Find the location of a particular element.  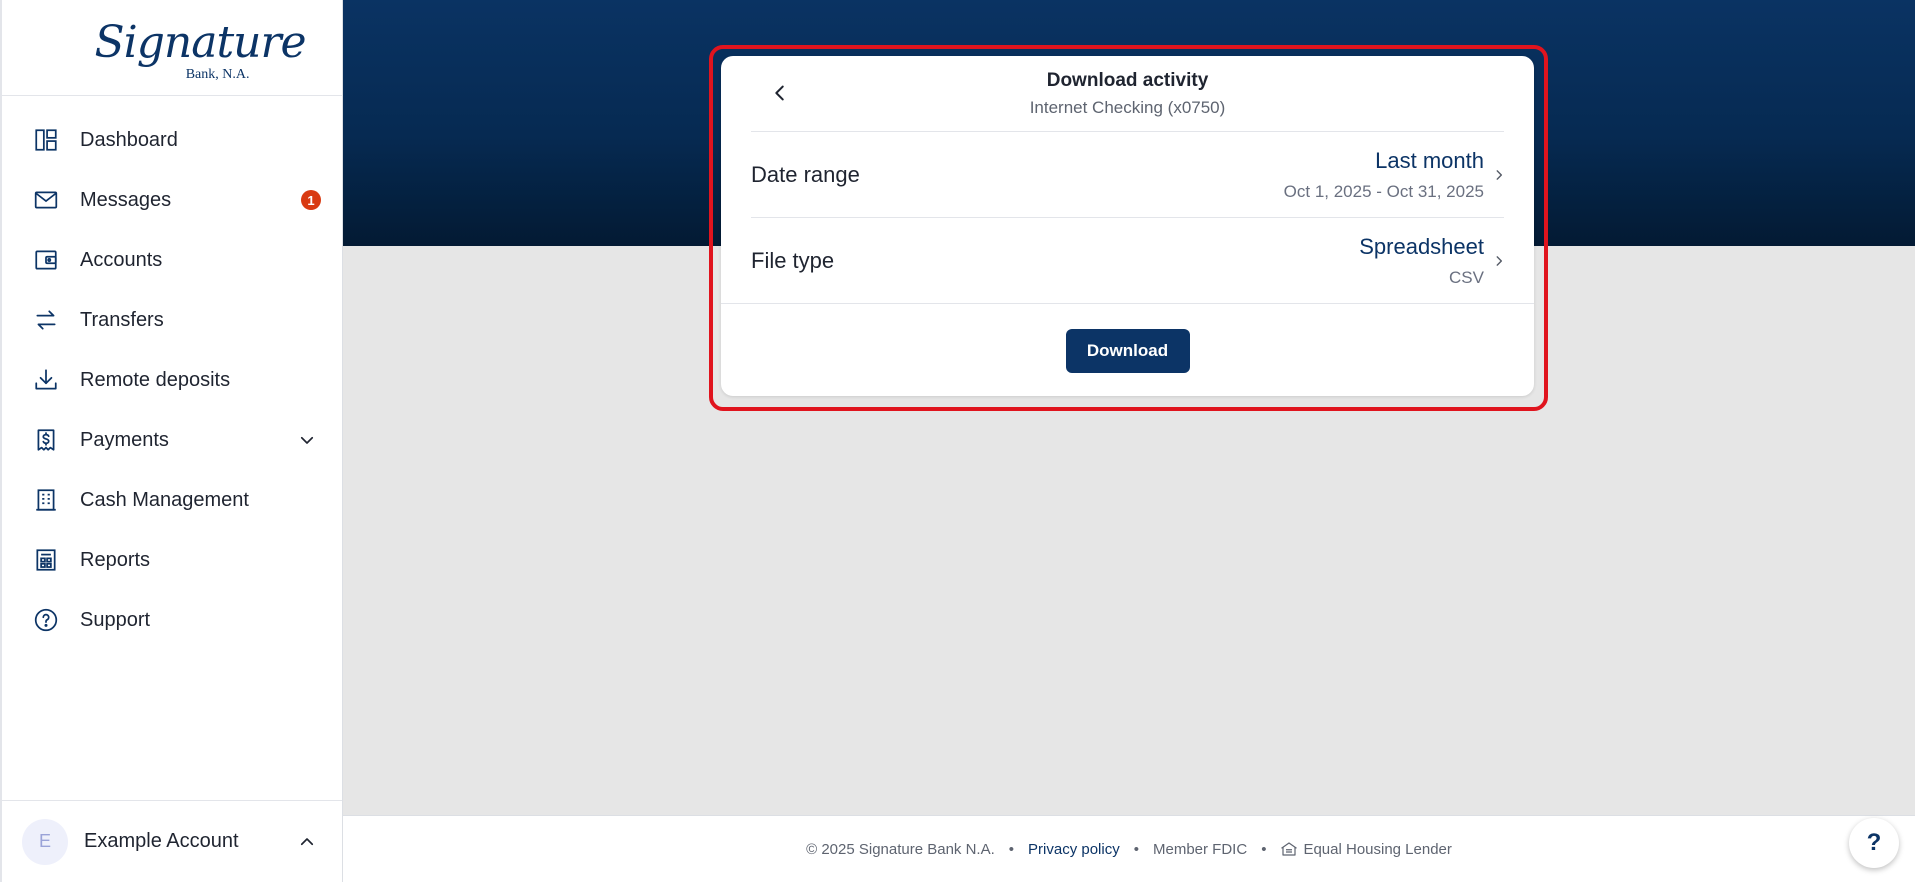

account-name: Example Account is located at coordinates (161, 841).